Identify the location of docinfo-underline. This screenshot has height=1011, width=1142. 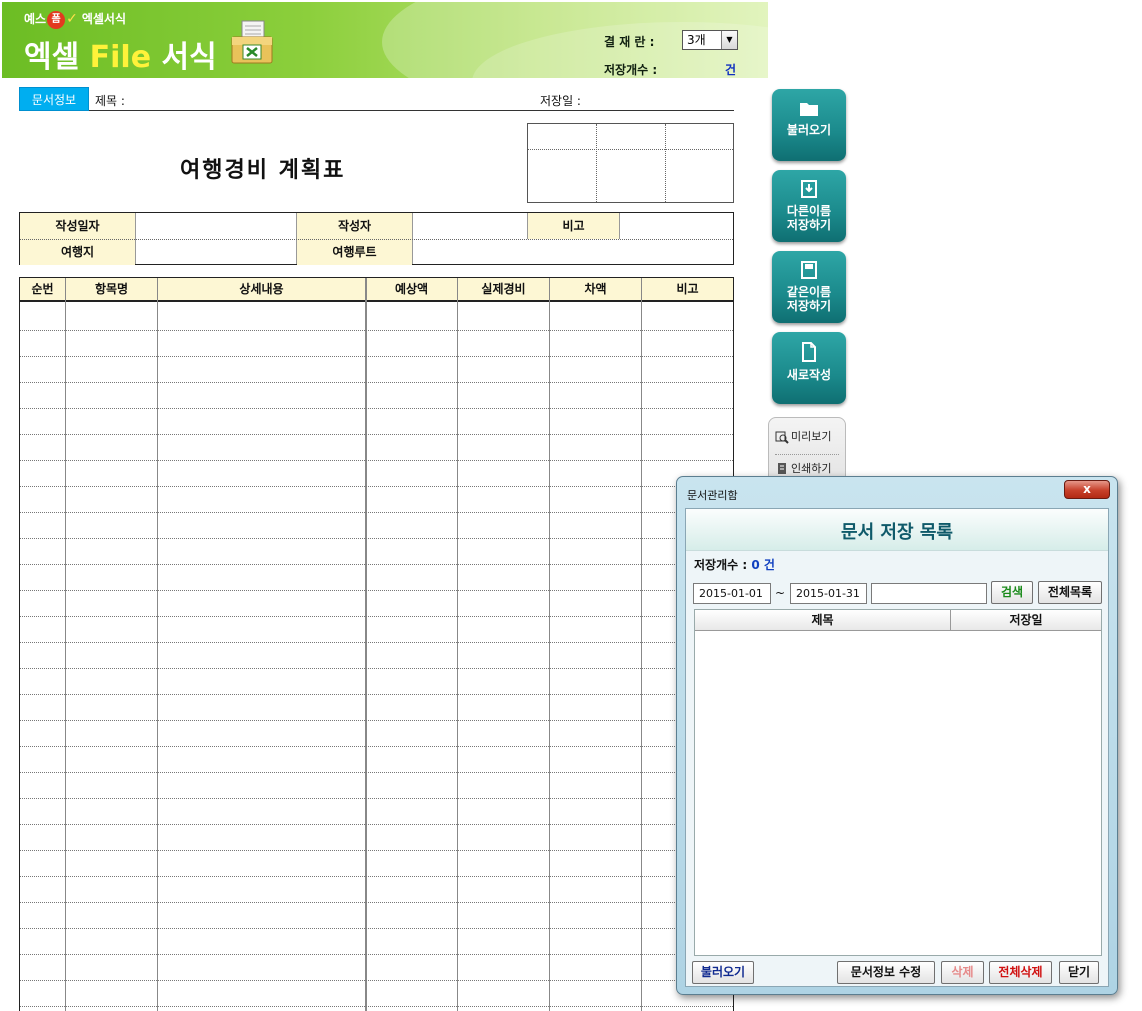
(411, 110).